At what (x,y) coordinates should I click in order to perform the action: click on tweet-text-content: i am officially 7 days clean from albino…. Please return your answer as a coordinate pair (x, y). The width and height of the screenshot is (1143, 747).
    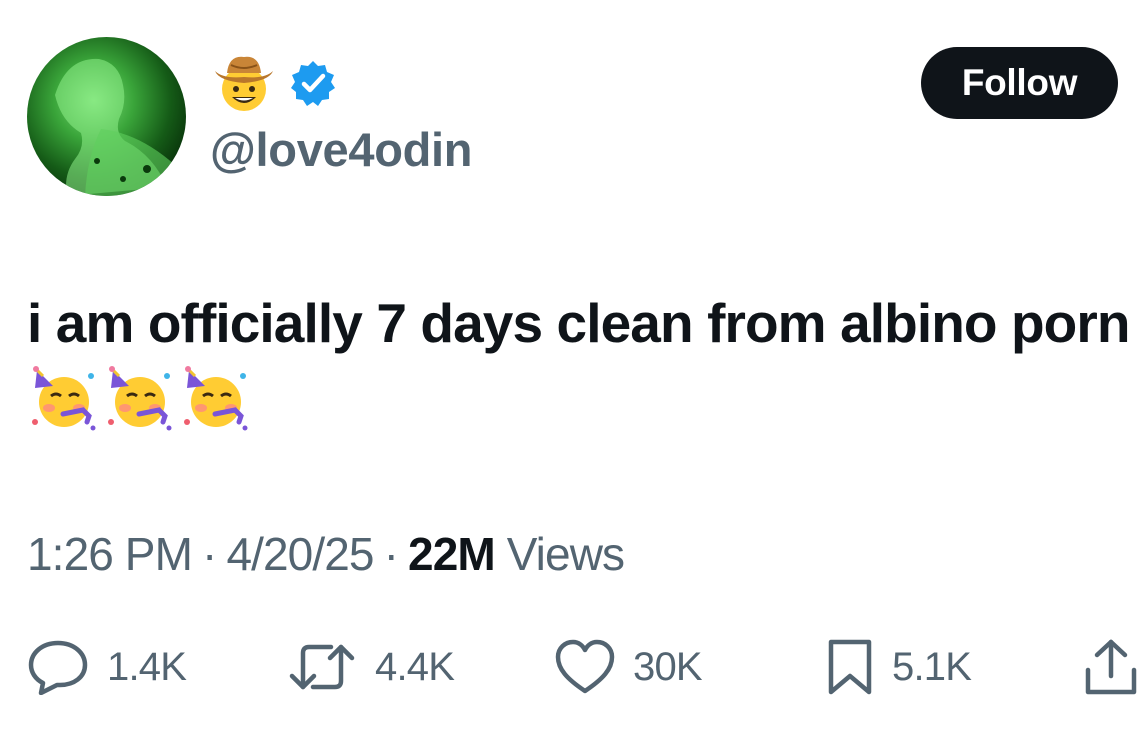
    Looking at the image, I should click on (578, 323).